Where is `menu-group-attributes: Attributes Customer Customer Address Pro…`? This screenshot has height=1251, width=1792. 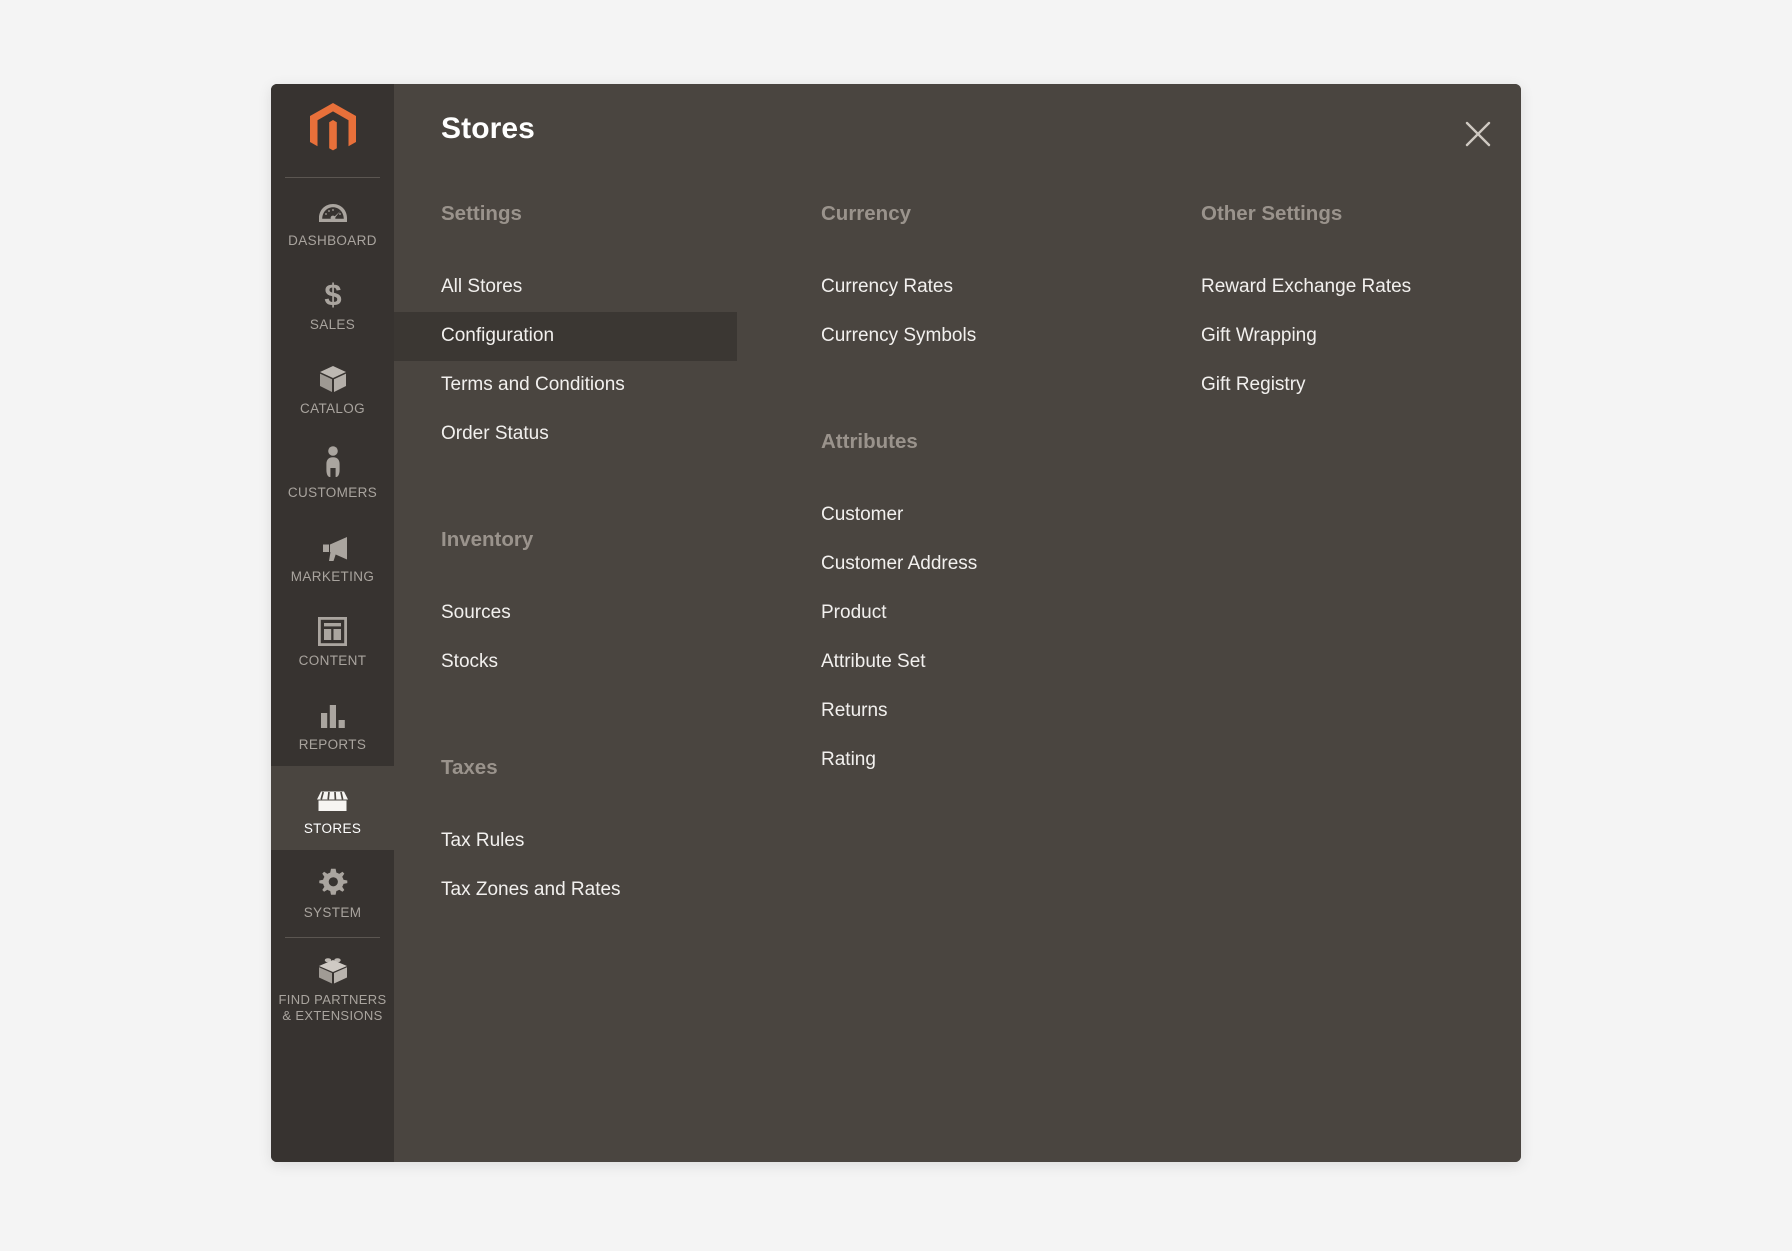
menu-group-attributes: Attributes Customer Customer Address Pro… is located at coordinates (964, 607).